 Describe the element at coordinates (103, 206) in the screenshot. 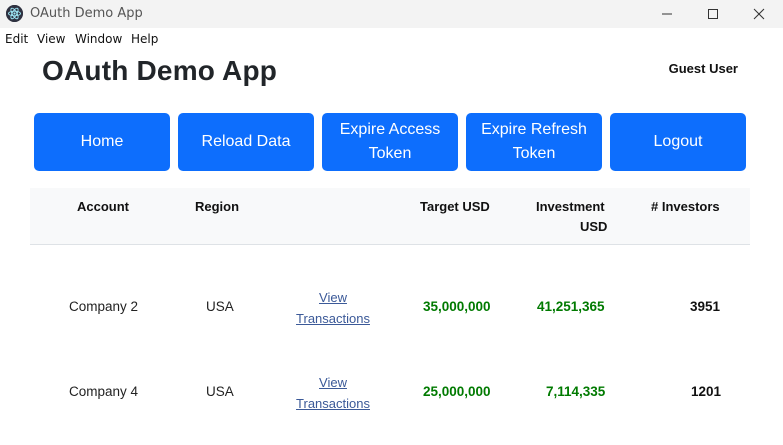

I see `column-header-account: Account` at that location.